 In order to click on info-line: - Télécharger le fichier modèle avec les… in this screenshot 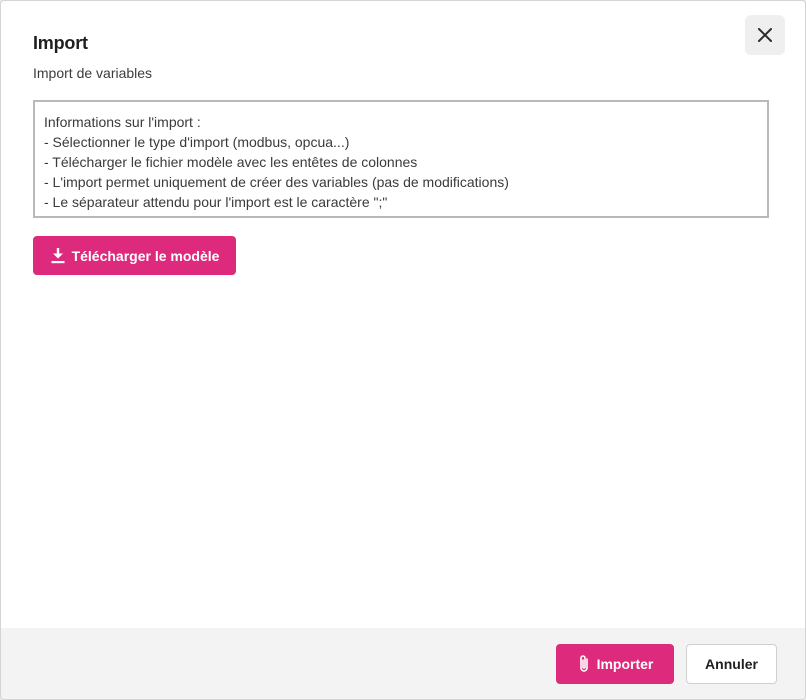, I will do `click(231, 162)`.